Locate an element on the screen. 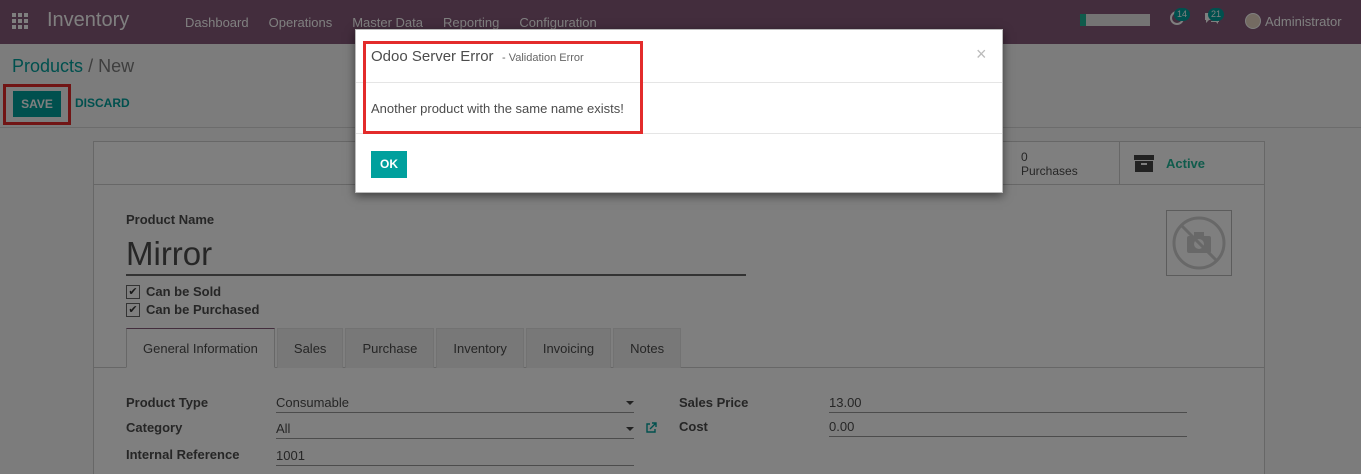  close-icon: × is located at coordinates (981, 54).